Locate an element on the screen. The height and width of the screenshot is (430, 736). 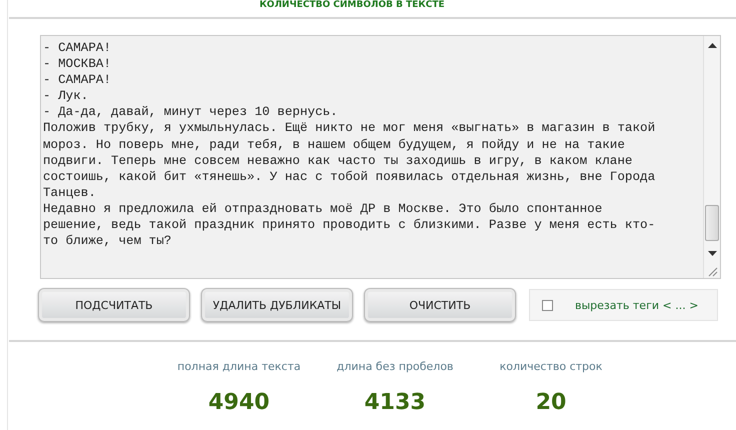
text-line: - Лук. is located at coordinates (66, 96).